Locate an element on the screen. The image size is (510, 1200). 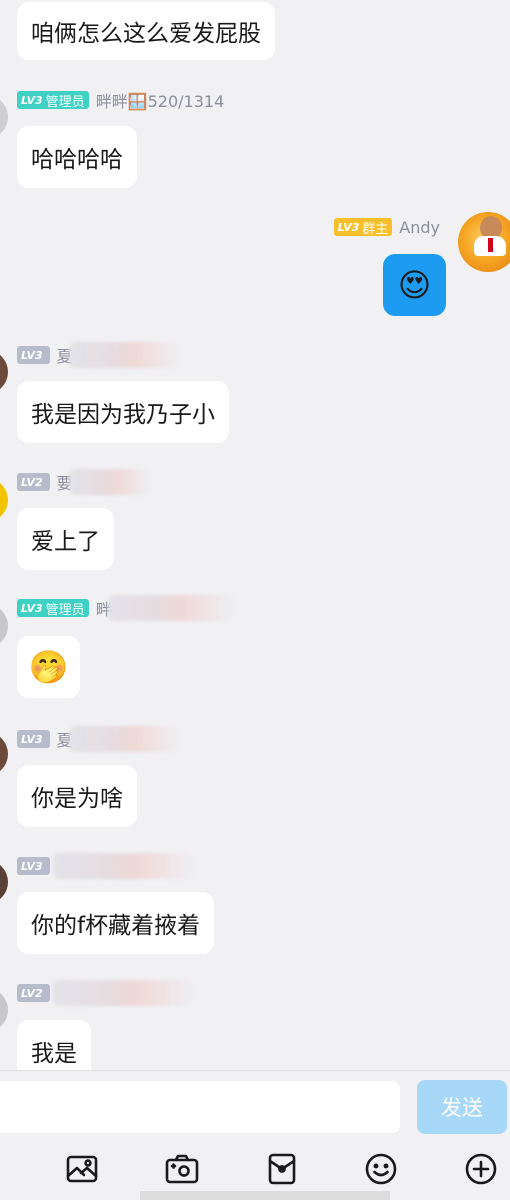
composer-bar: 发送 is located at coordinates (255, 1135).